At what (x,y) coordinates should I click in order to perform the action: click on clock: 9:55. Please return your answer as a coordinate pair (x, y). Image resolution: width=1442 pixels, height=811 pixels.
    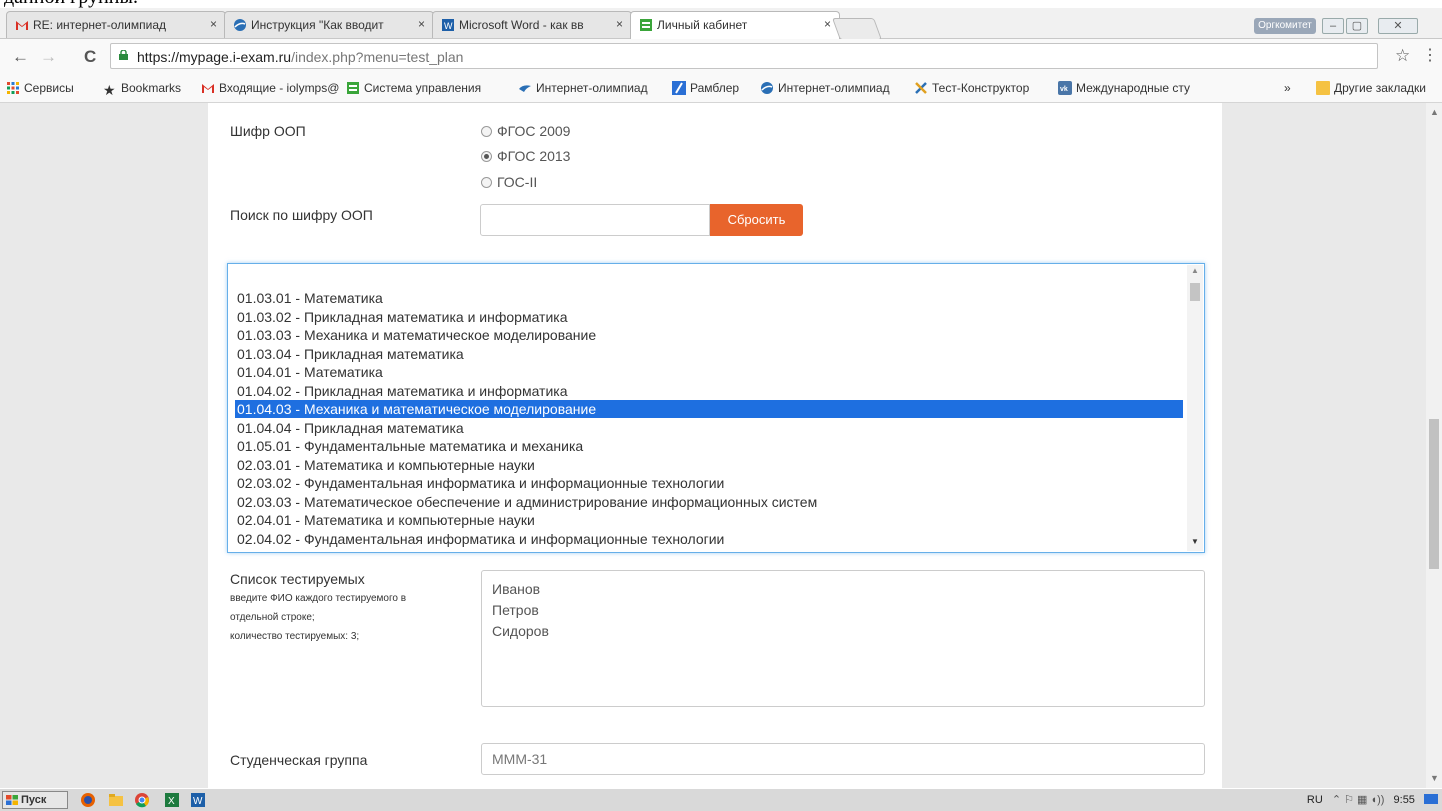
    Looking at the image, I should click on (1404, 800).